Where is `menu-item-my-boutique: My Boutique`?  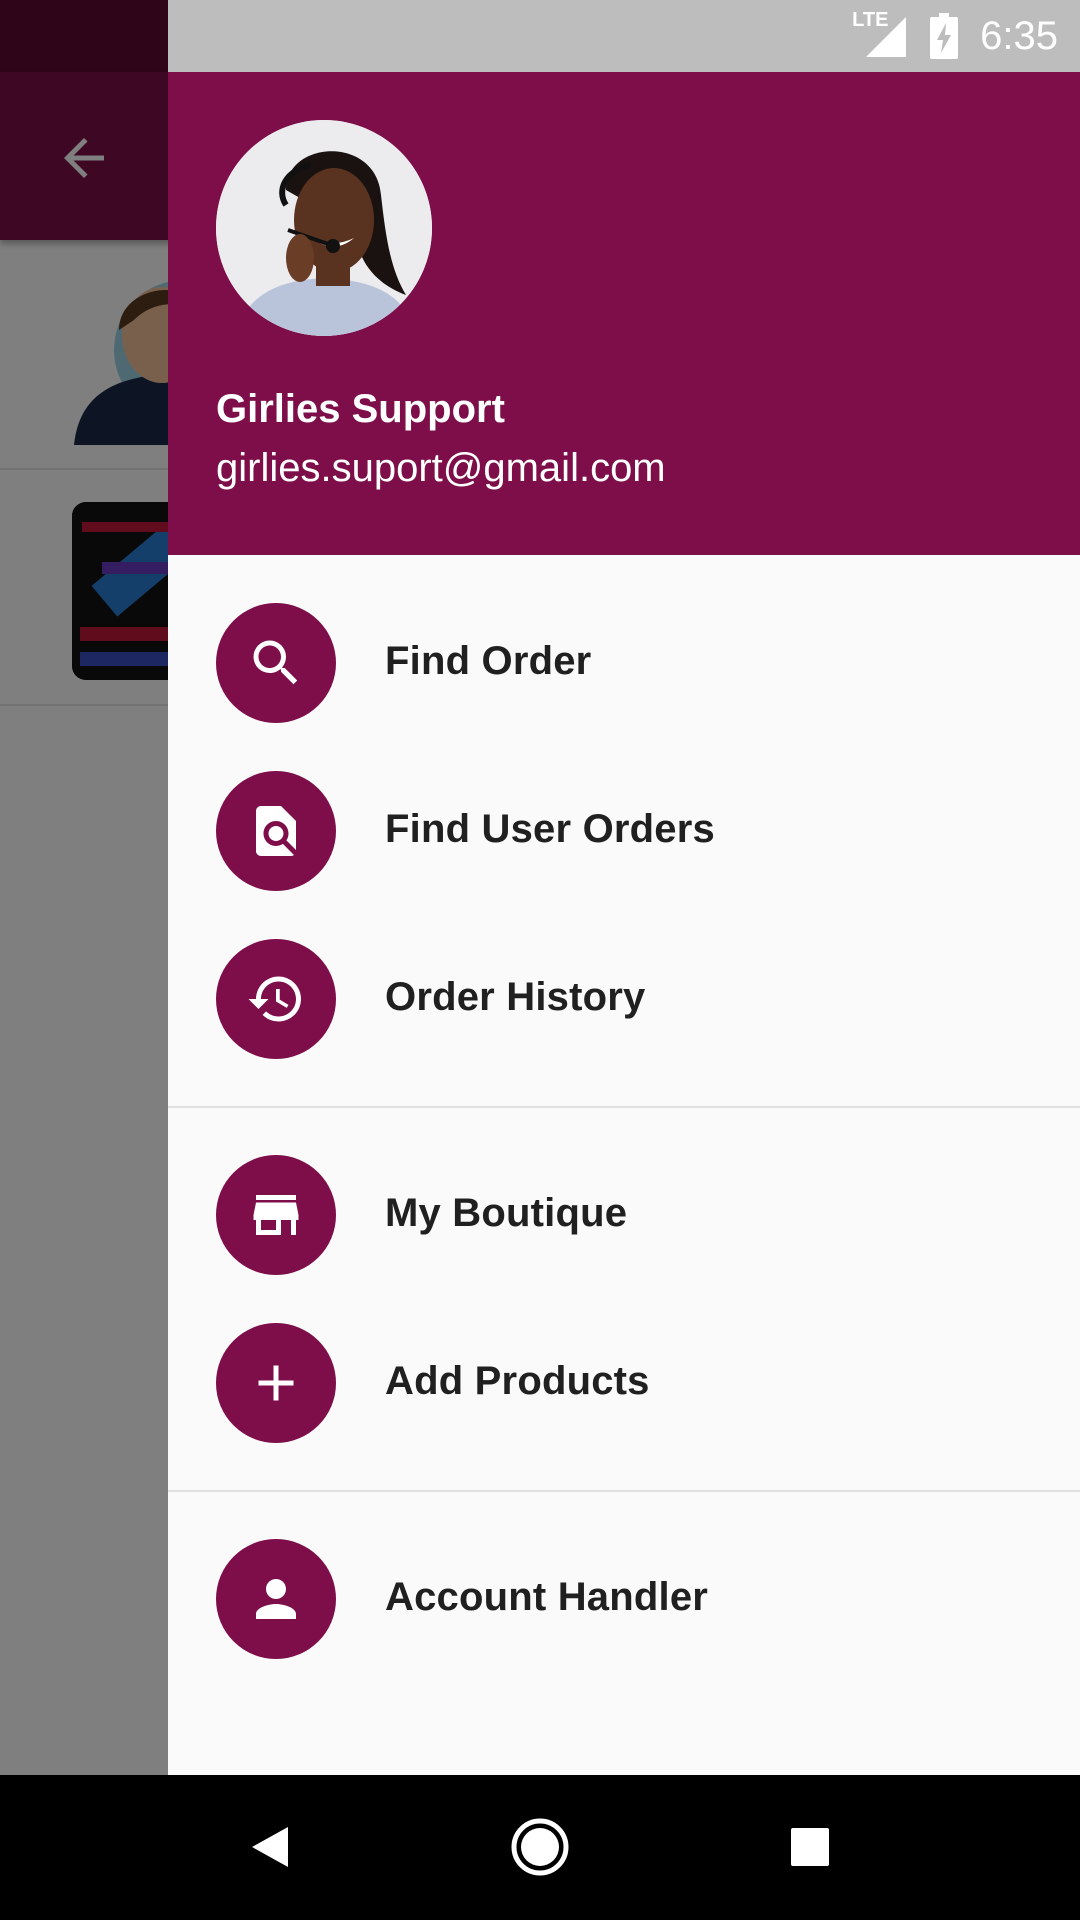 menu-item-my-boutique: My Boutique is located at coordinates (624, 1215).